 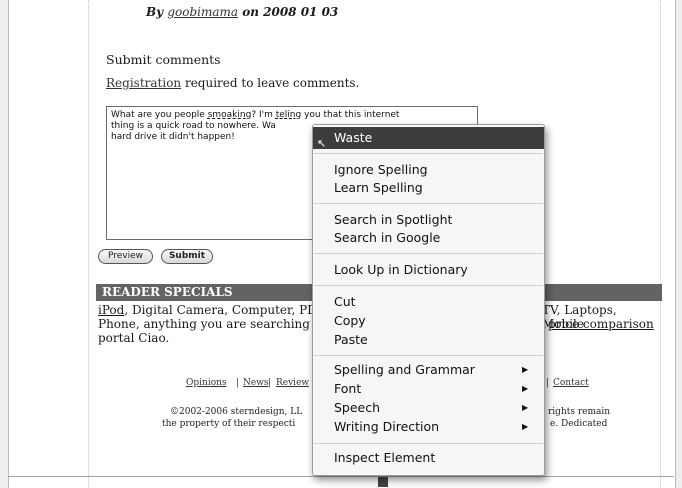 What do you see at coordinates (187, 256) in the screenshot?
I see `submit-button: Submit` at bounding box center [187, 256].